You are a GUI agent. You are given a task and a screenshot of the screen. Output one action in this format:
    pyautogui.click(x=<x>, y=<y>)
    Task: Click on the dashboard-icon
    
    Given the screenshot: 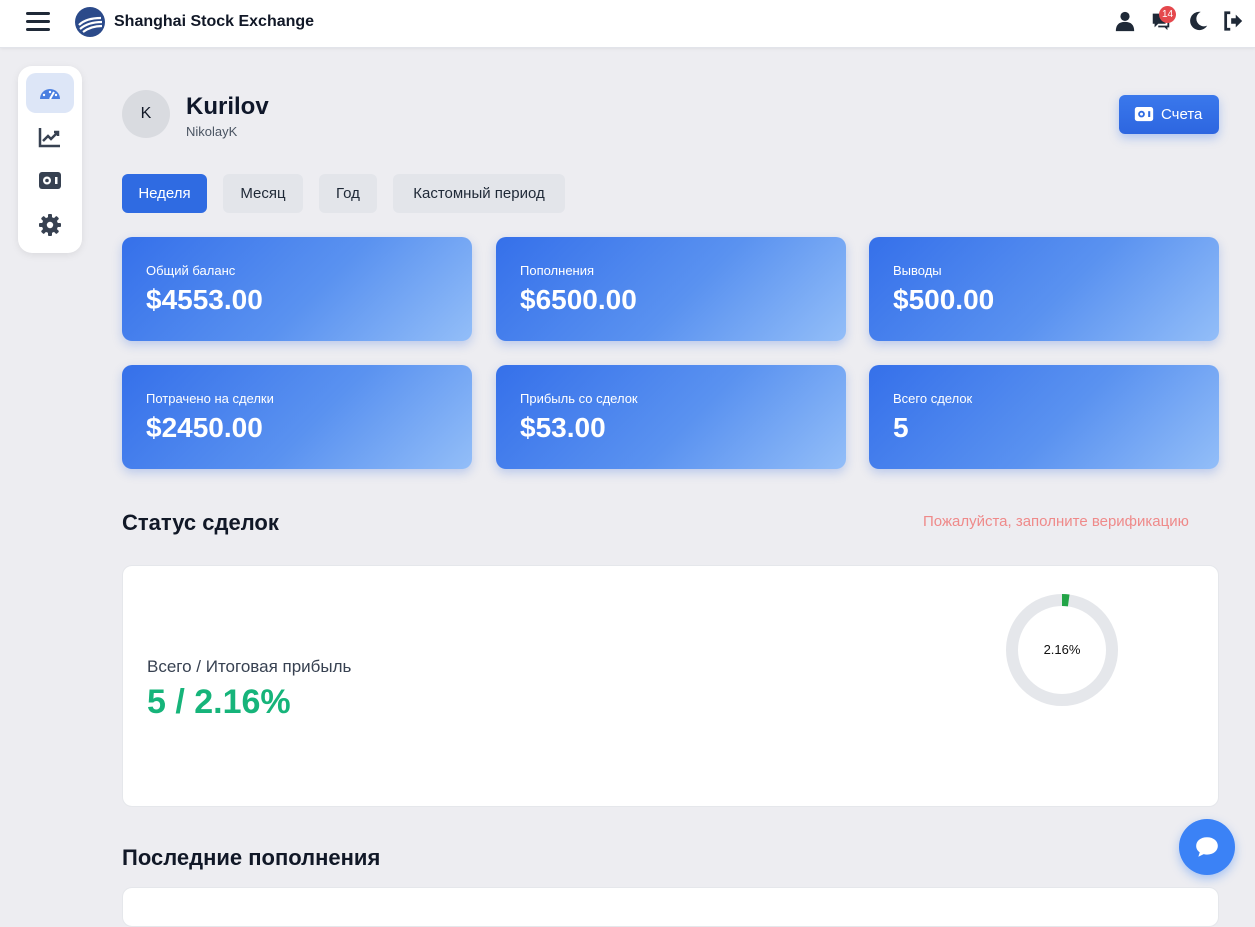 What is the action you would take?
    pyautogui.click(x=50, y=94)
    